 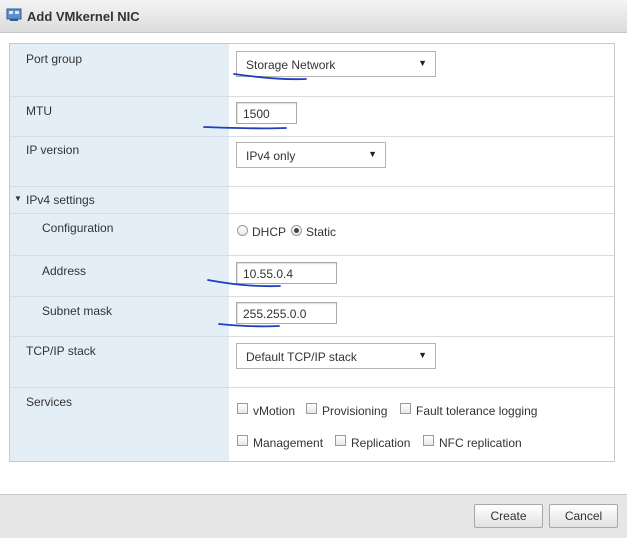 I want to click on address-underline, so click(x=244, y=283).